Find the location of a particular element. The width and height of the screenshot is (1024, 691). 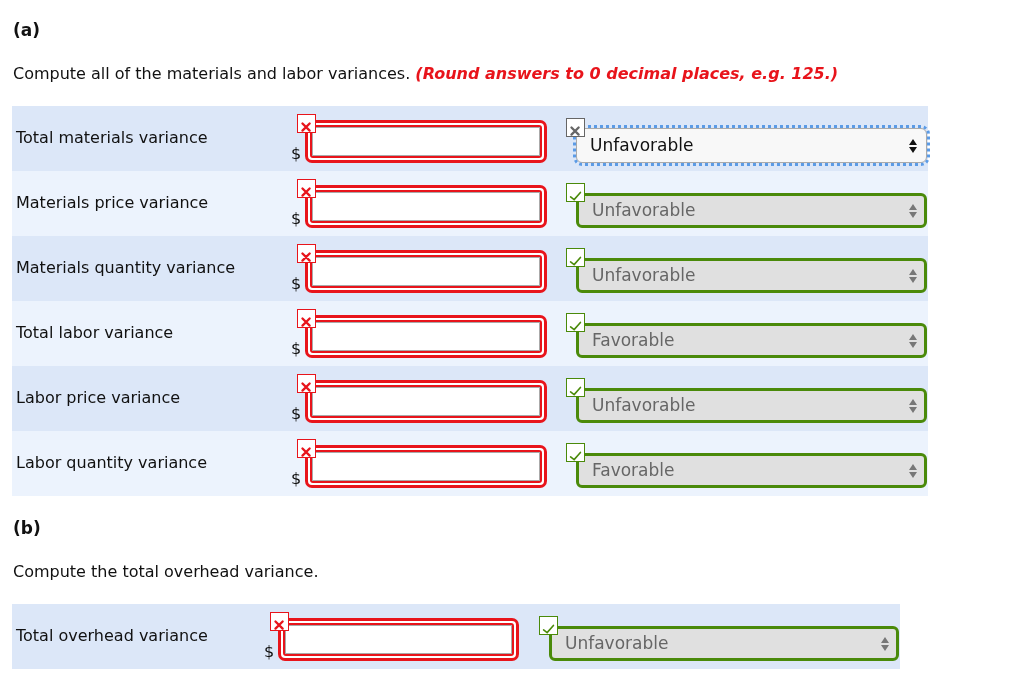

row-label: Materials price variance is located at coordinates (112, 203).